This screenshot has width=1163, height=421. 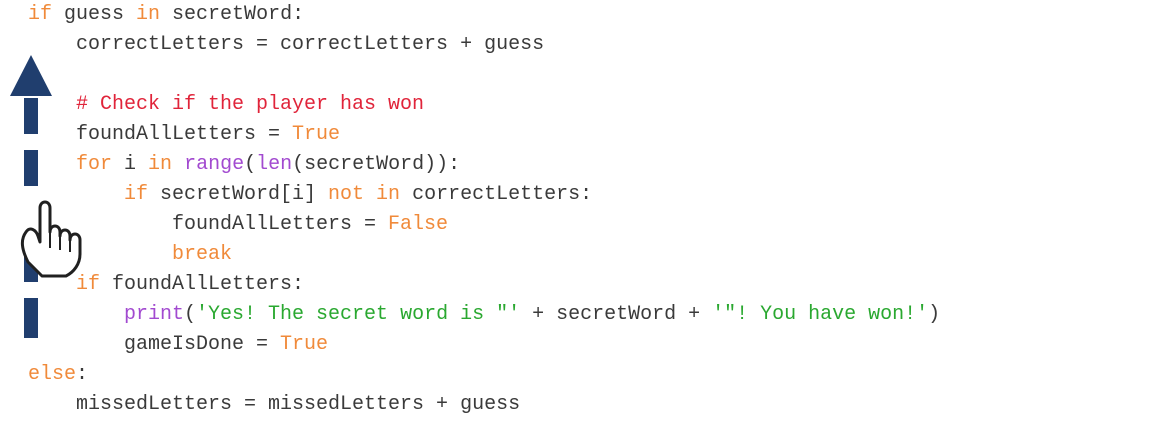 What do you see at coordinates (31, 196) in the screenshot?
I see `arrow-up-icon` at bounding box center [31, 196].